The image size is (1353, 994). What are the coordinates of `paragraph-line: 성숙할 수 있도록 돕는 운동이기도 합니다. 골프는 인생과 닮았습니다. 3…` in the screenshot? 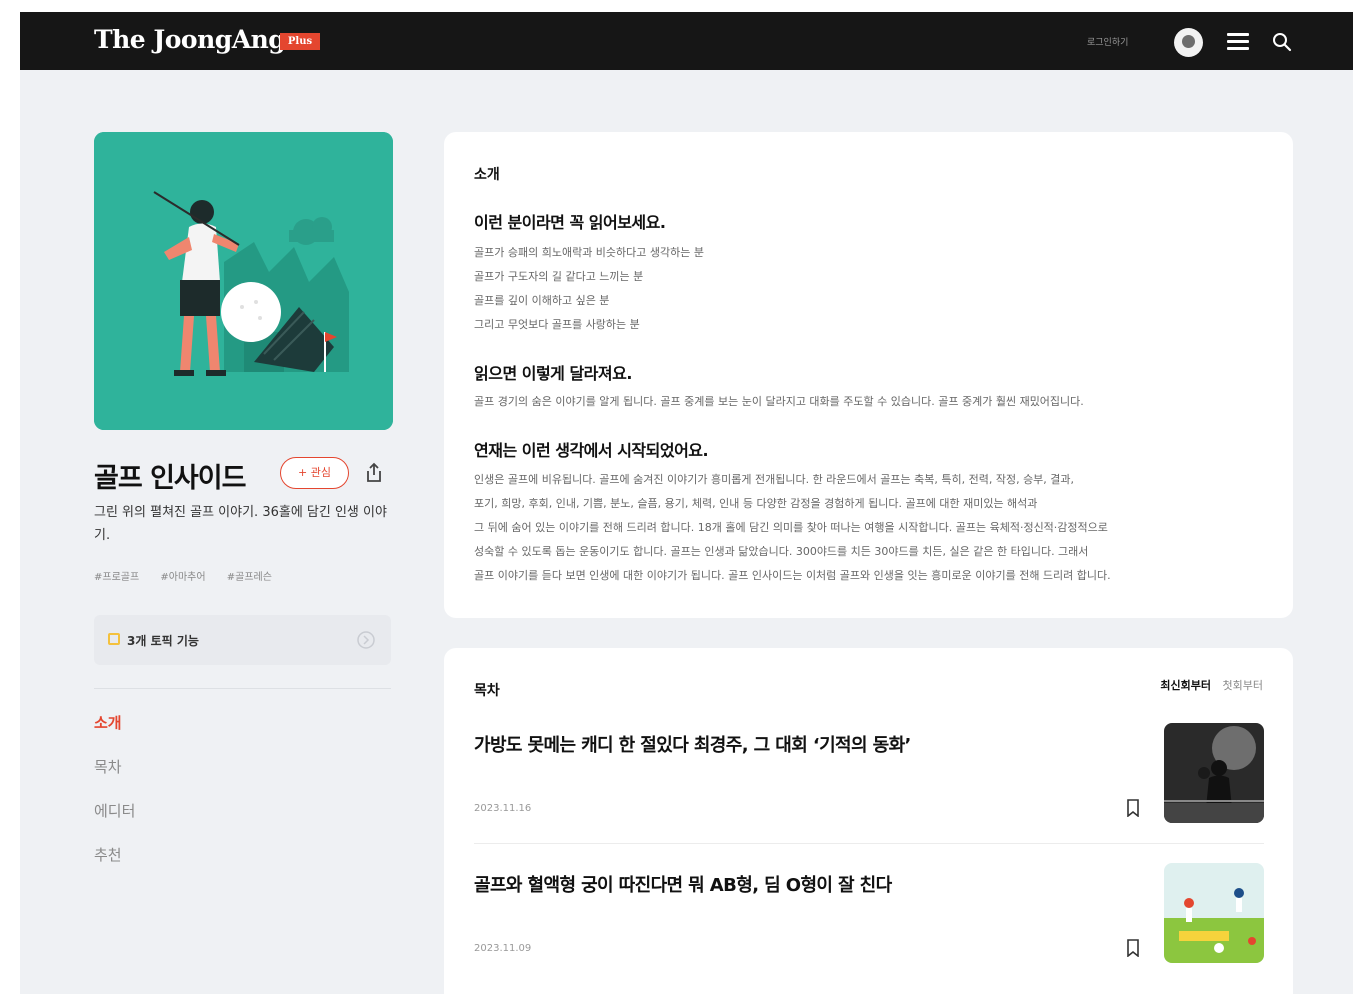 It's located at (781, 551).